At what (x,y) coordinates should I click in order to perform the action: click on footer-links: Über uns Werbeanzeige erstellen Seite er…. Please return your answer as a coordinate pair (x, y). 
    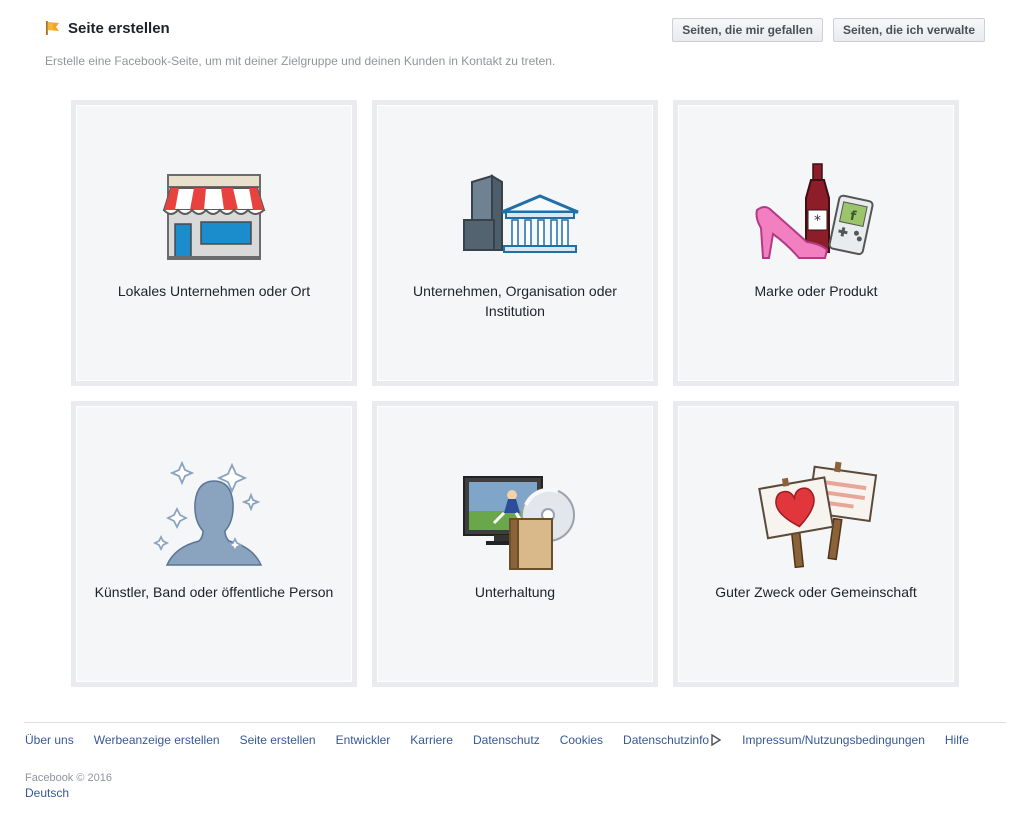
    Looking at the image, I should click on (497, 740).